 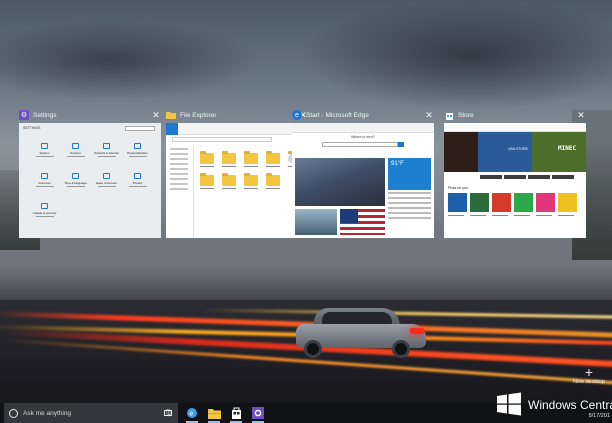 I want to click on svg-text: e, so click(x=191, y=414).